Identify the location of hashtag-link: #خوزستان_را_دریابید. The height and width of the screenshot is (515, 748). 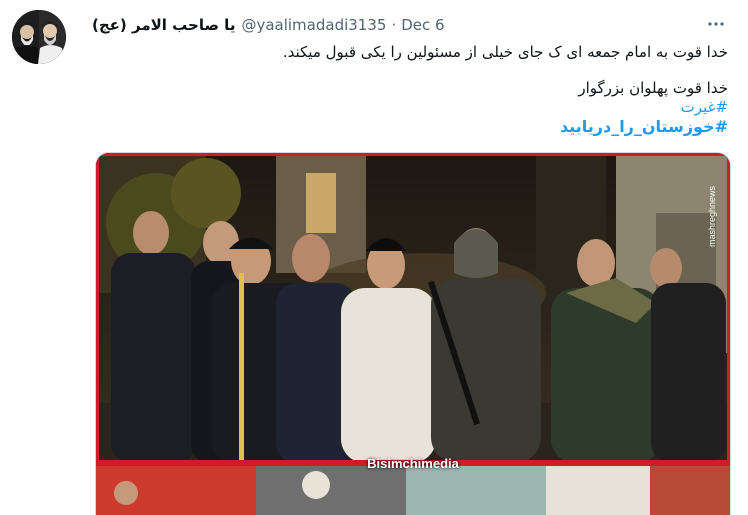
(410, 127).